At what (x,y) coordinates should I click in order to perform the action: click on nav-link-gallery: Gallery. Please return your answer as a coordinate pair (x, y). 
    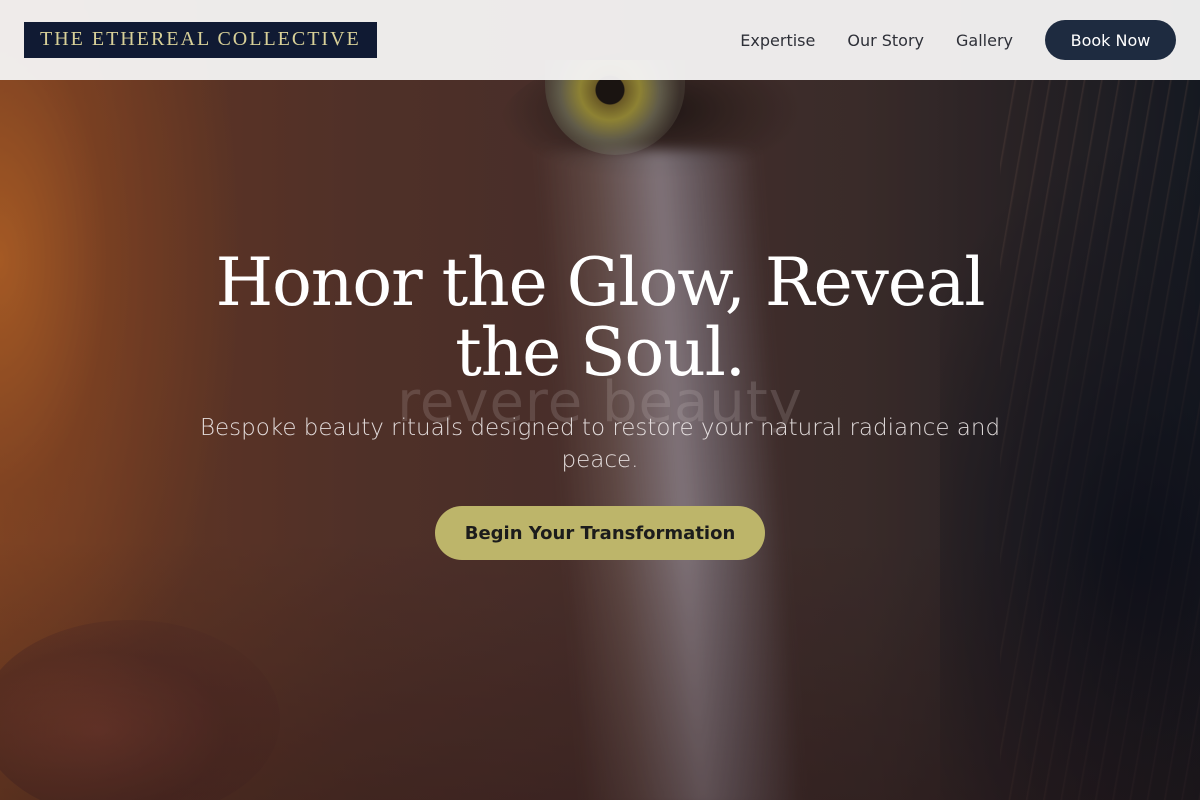
    Looking at the image, I should click on (984, 40).